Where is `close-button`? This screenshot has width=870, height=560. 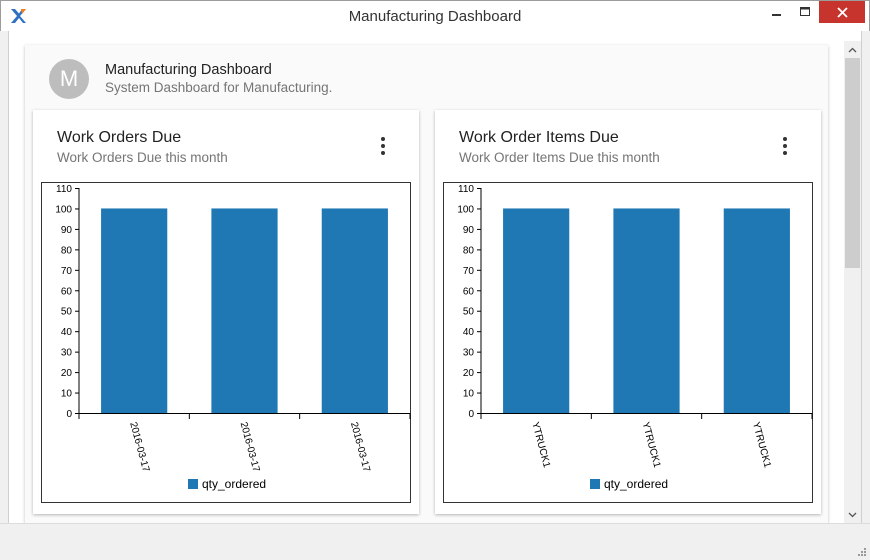 close-button is located at coordinates (842, 12).